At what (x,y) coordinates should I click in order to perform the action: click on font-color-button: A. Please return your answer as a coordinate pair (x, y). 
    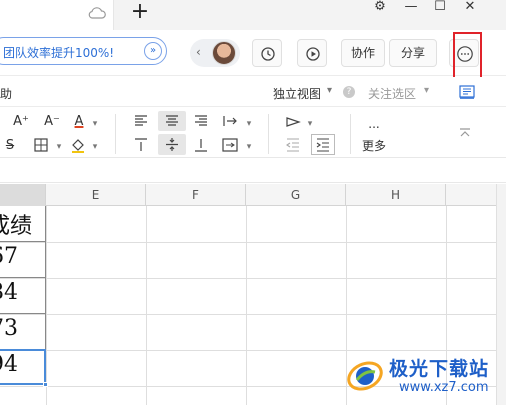
    Looking at the image, I should click on (79, 122).